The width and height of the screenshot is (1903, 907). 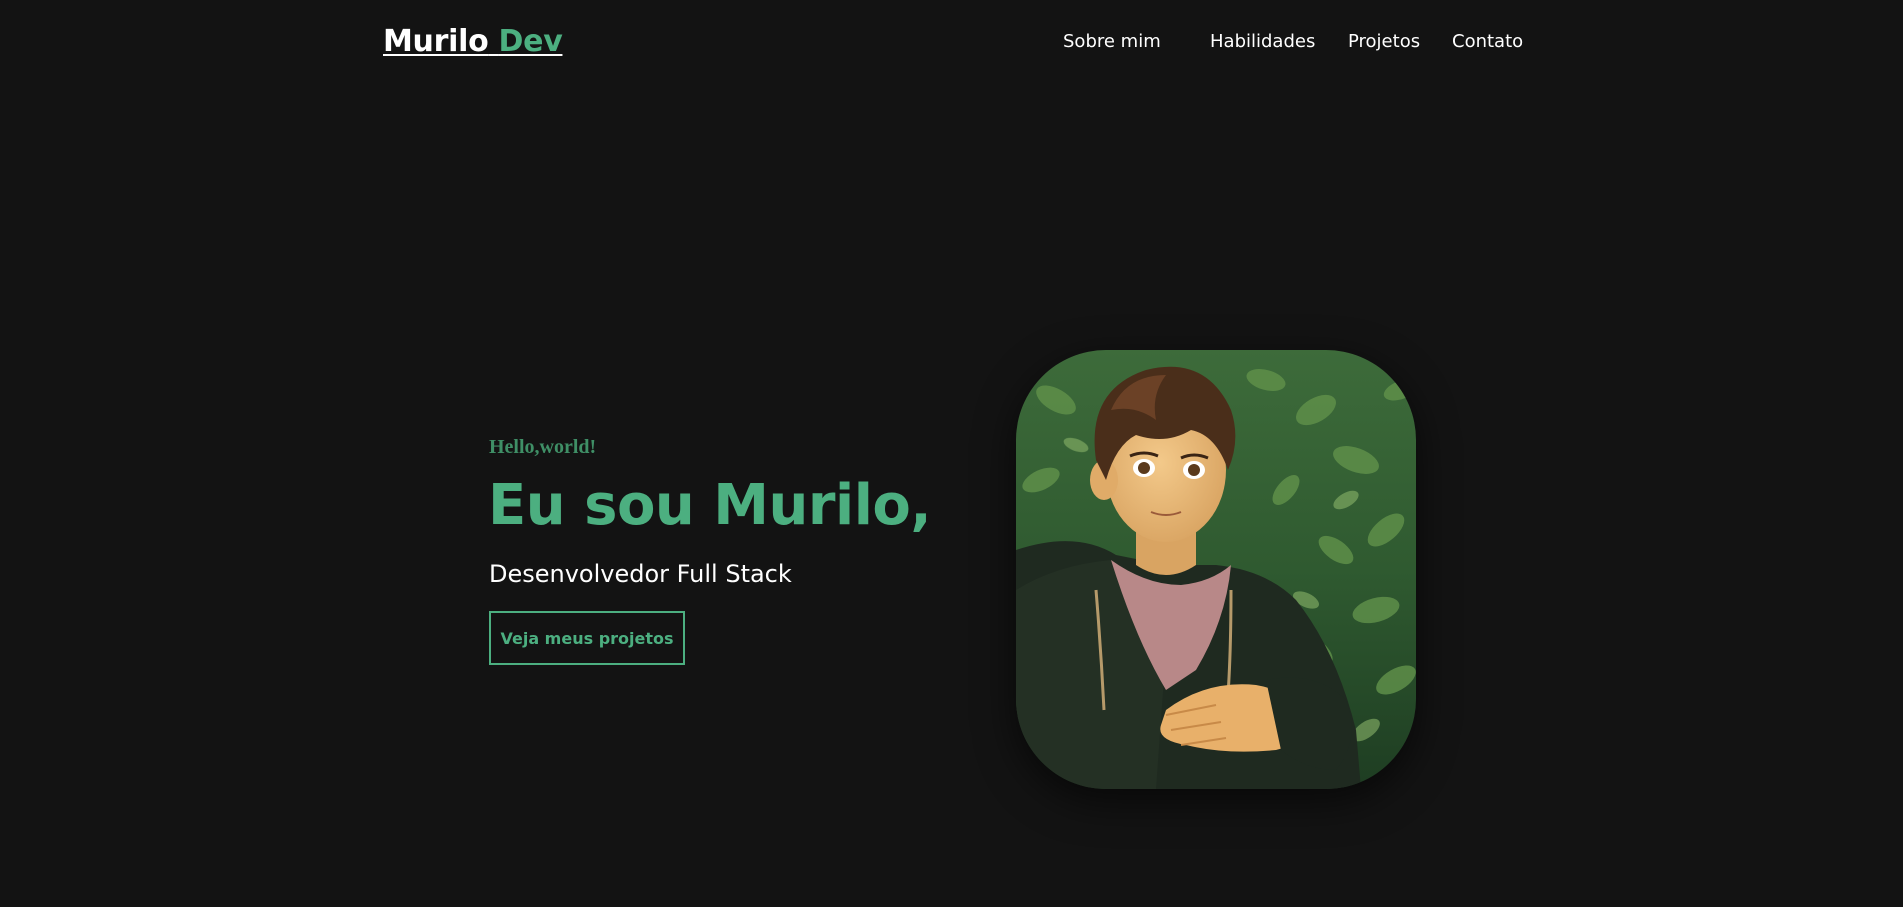 I want to click on logo-link: Murilo Dev, so click(x=473, y=42).